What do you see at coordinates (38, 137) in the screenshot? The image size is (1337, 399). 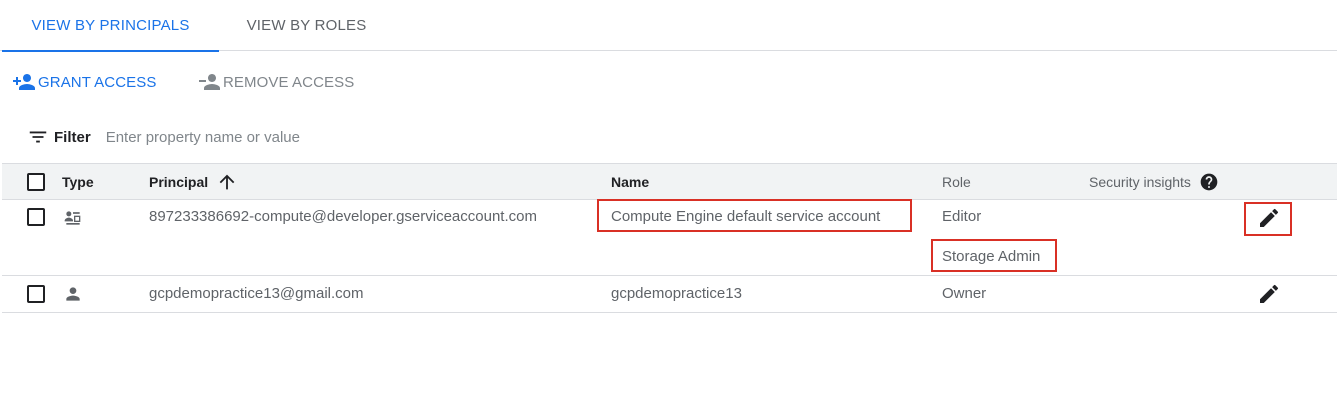 I see `filter-icon` at bounding box center [38, 137].